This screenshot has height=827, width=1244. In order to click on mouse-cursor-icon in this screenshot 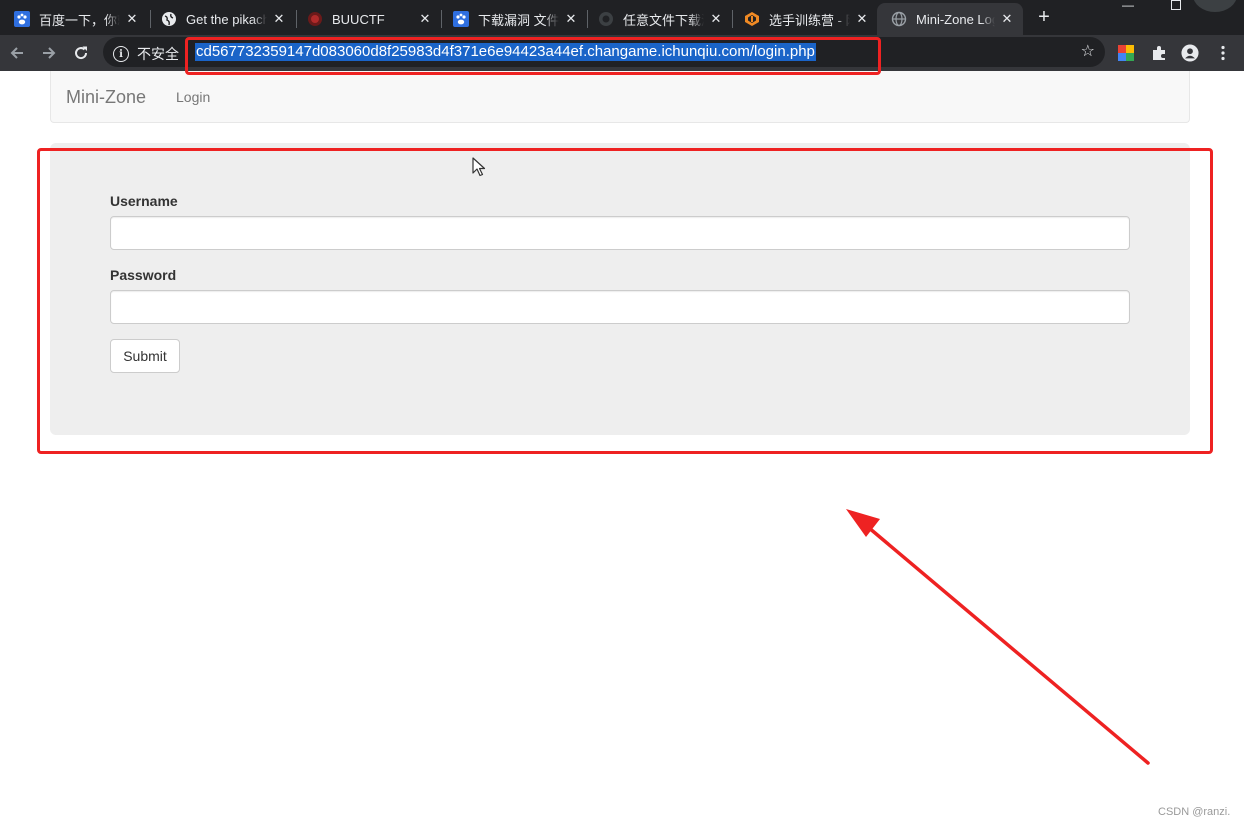, I will do `click(479, 167)`.